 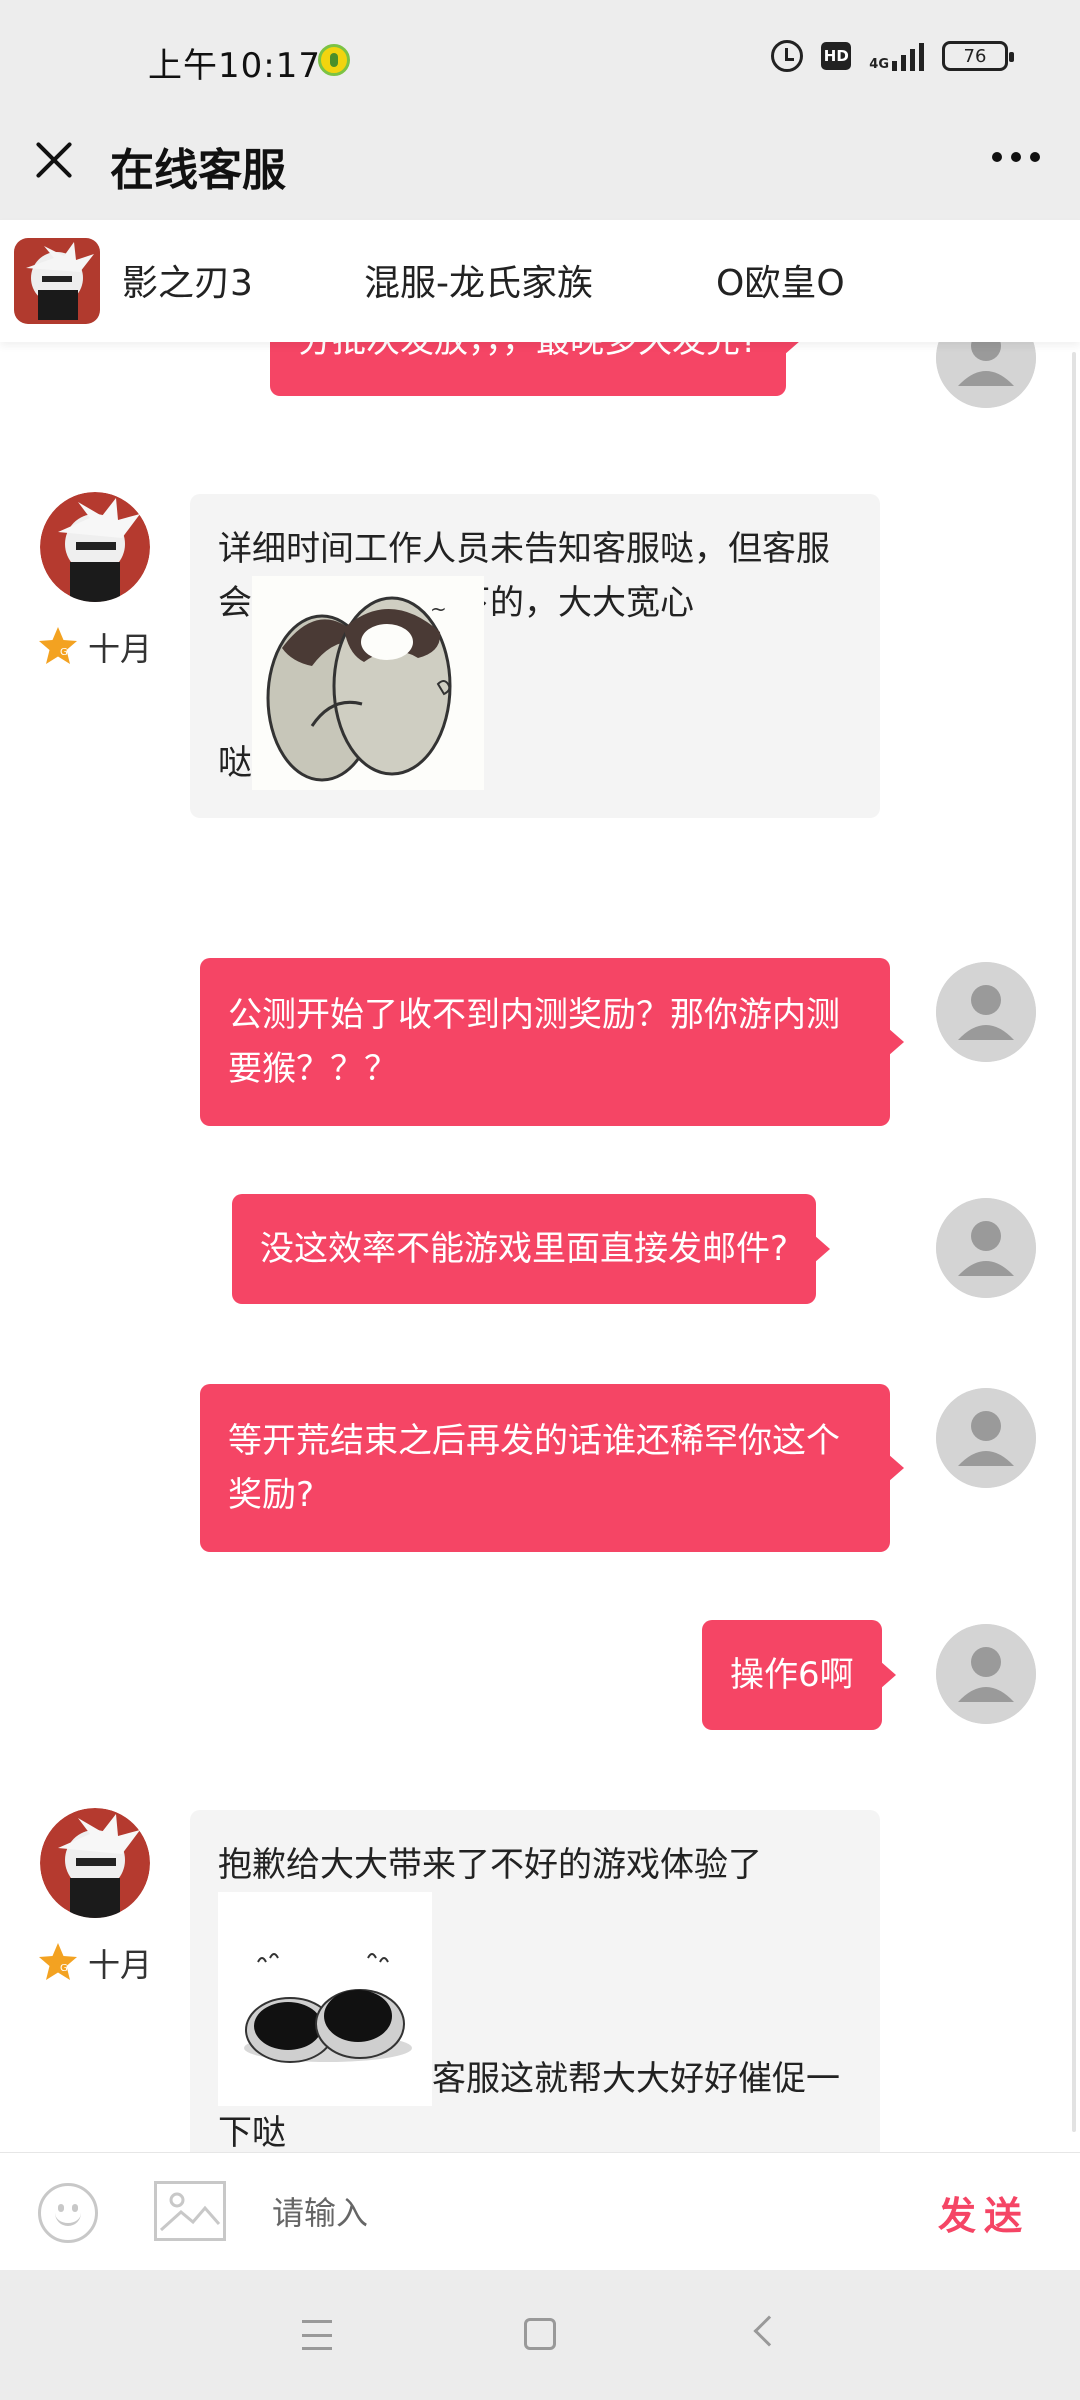 What do you see at coordinates (198, 170) in the screenshot?
I see `page-title: 在线客服` at bounding box center [198, 170].